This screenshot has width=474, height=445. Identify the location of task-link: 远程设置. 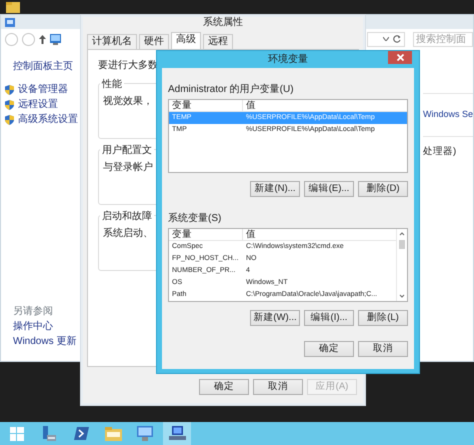
(38, 104).